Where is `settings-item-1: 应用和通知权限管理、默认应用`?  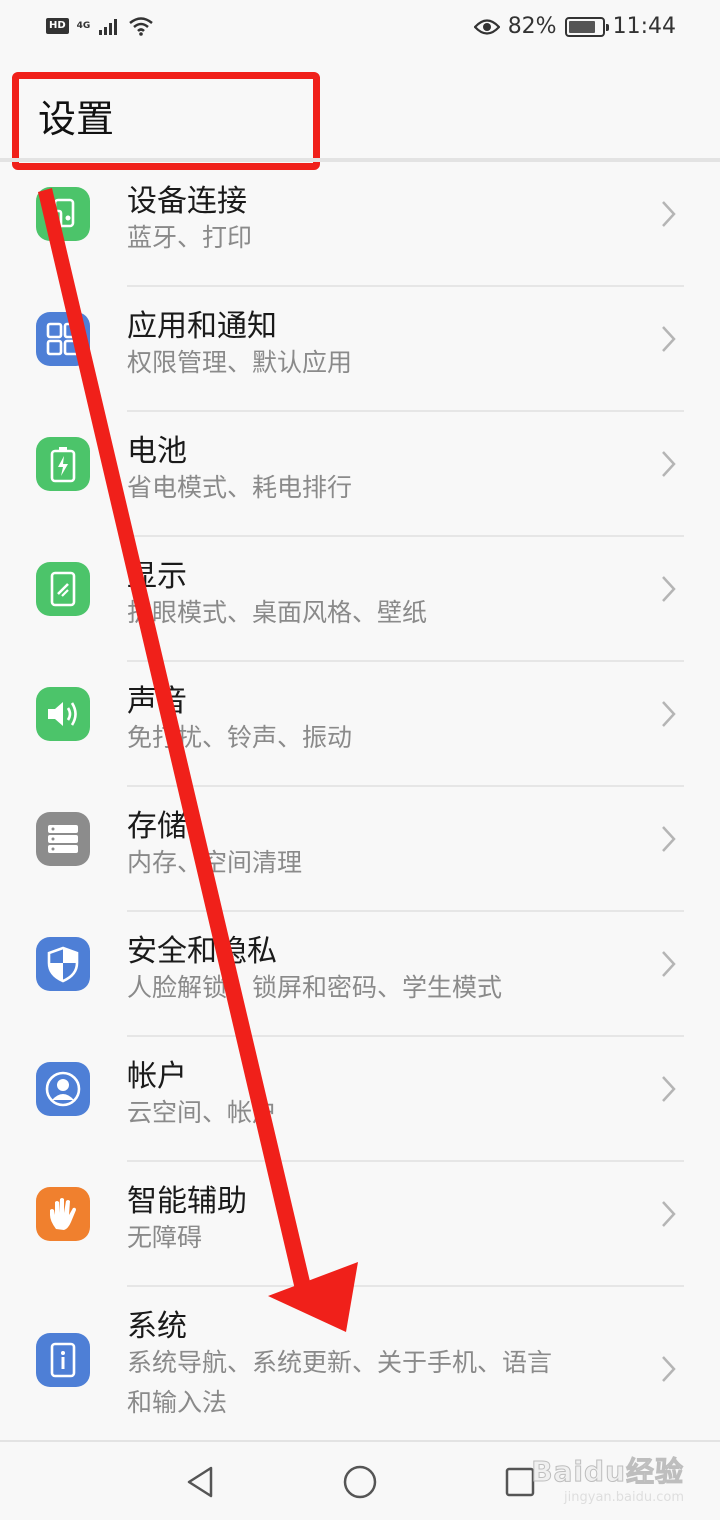 settings-item-1: 应用和通知权限管理、默认应用 is located at coordinates (360, 349).